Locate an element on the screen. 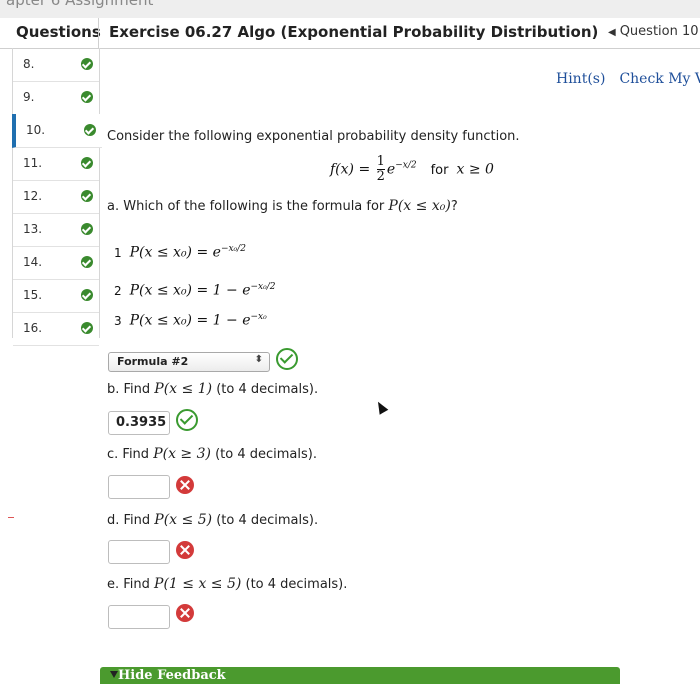 The image size is (700, 684). option-2: 2 P(x ≤ x₀) = 1 − e−x₀/2 is located at coordinates (194, 290).